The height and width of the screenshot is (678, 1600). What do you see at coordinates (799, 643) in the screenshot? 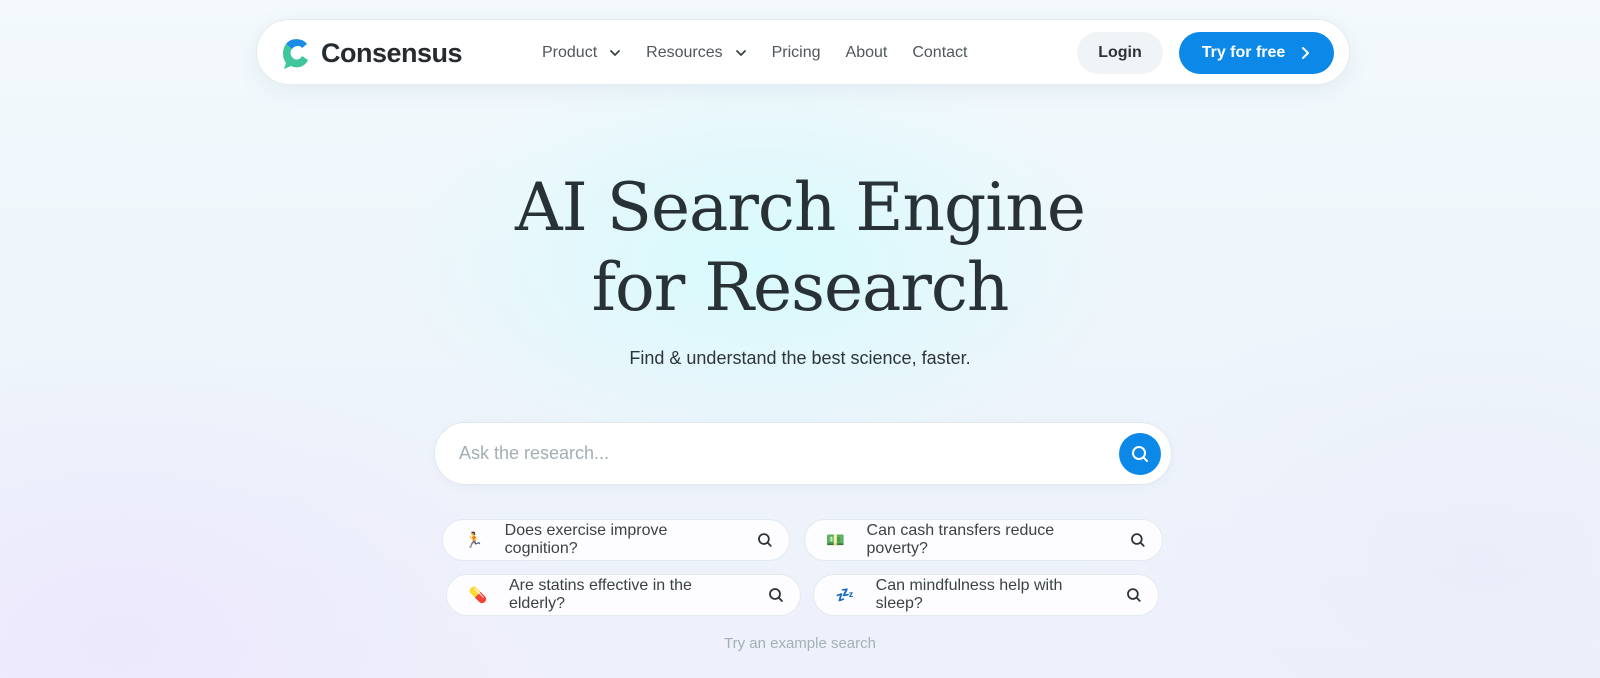
I see `example-search-hint: Try an example search` at bounding box center [799, 643].